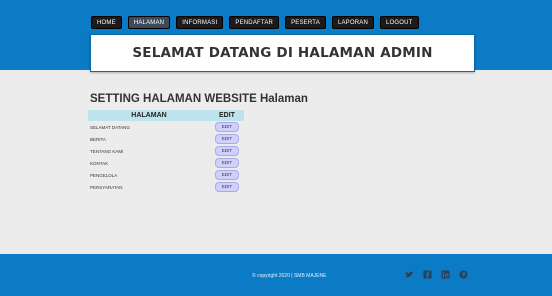  I want to click on nav-halaman-button: HALAMAN, so click(149, 22).